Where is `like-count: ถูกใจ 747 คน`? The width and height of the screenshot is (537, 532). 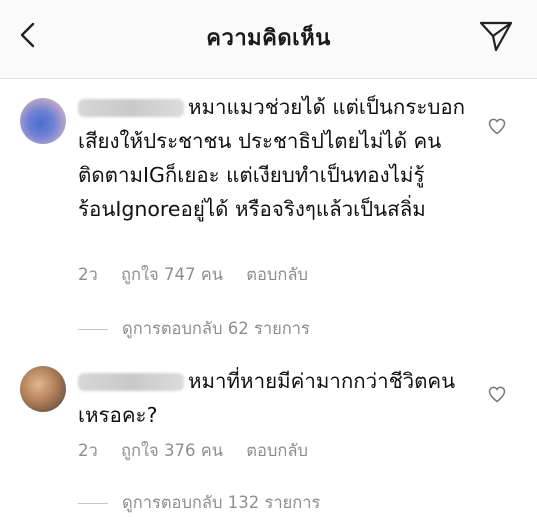 like-count: ถูกใจ 747 คน is located at coordinates (172, 274).